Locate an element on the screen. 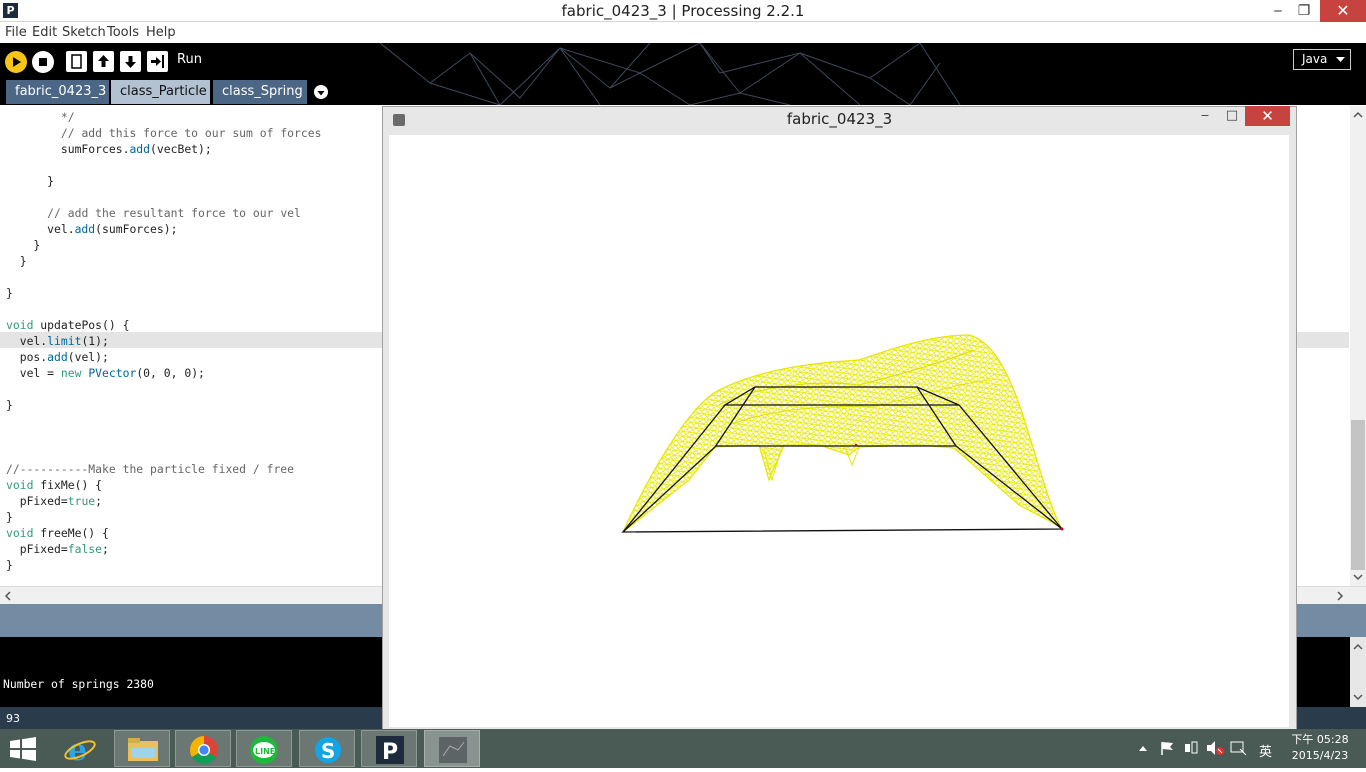 The width and height of the screenshot is (1366, 772). code-line: */ is located at coordinates (163, 117).